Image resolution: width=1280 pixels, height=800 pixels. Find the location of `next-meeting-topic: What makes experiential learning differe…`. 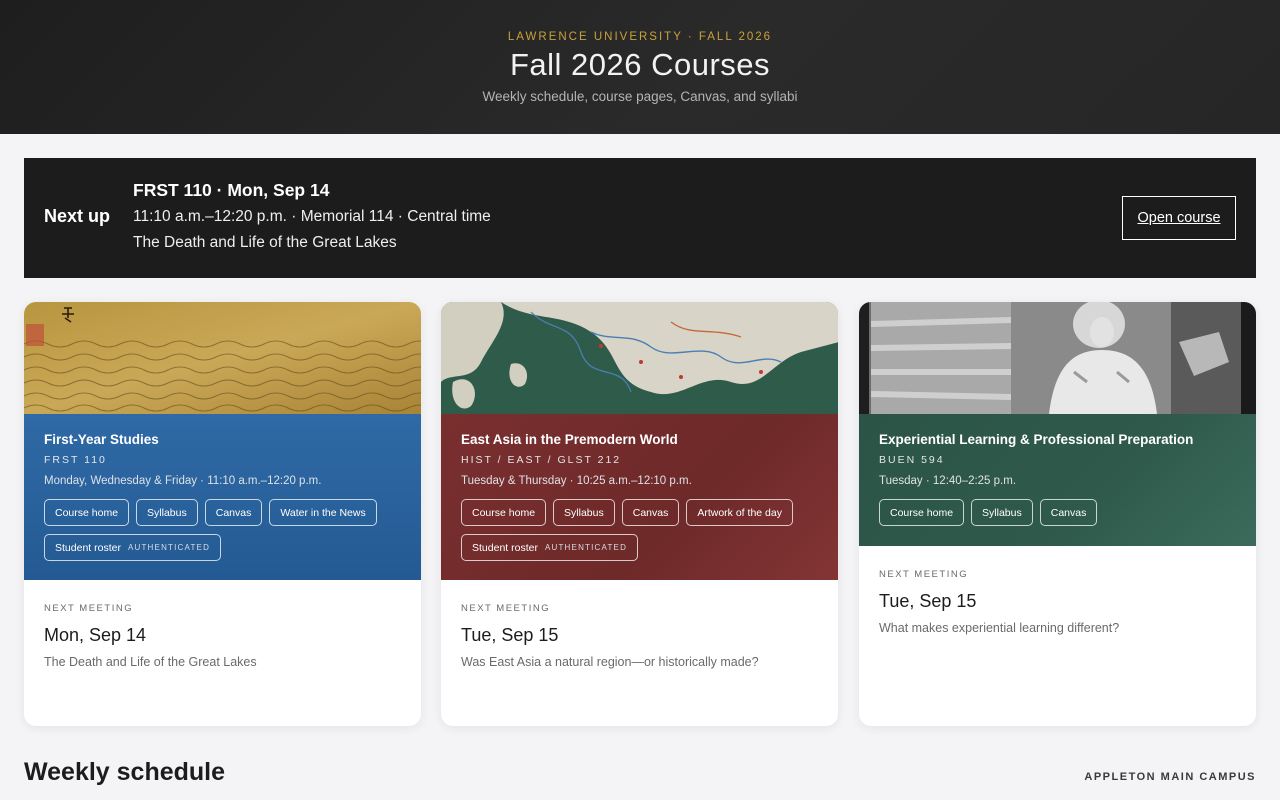

next-meeting-topic: What makes experiential learning differe… is located at coordinates (999, 628).